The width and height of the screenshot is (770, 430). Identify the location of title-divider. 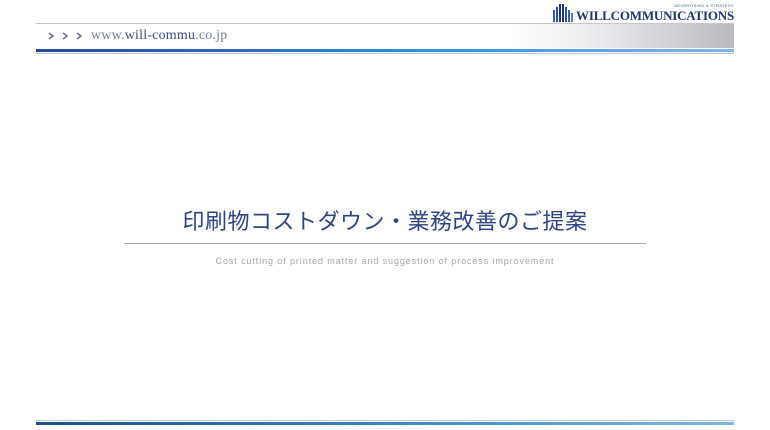
(385, 243).